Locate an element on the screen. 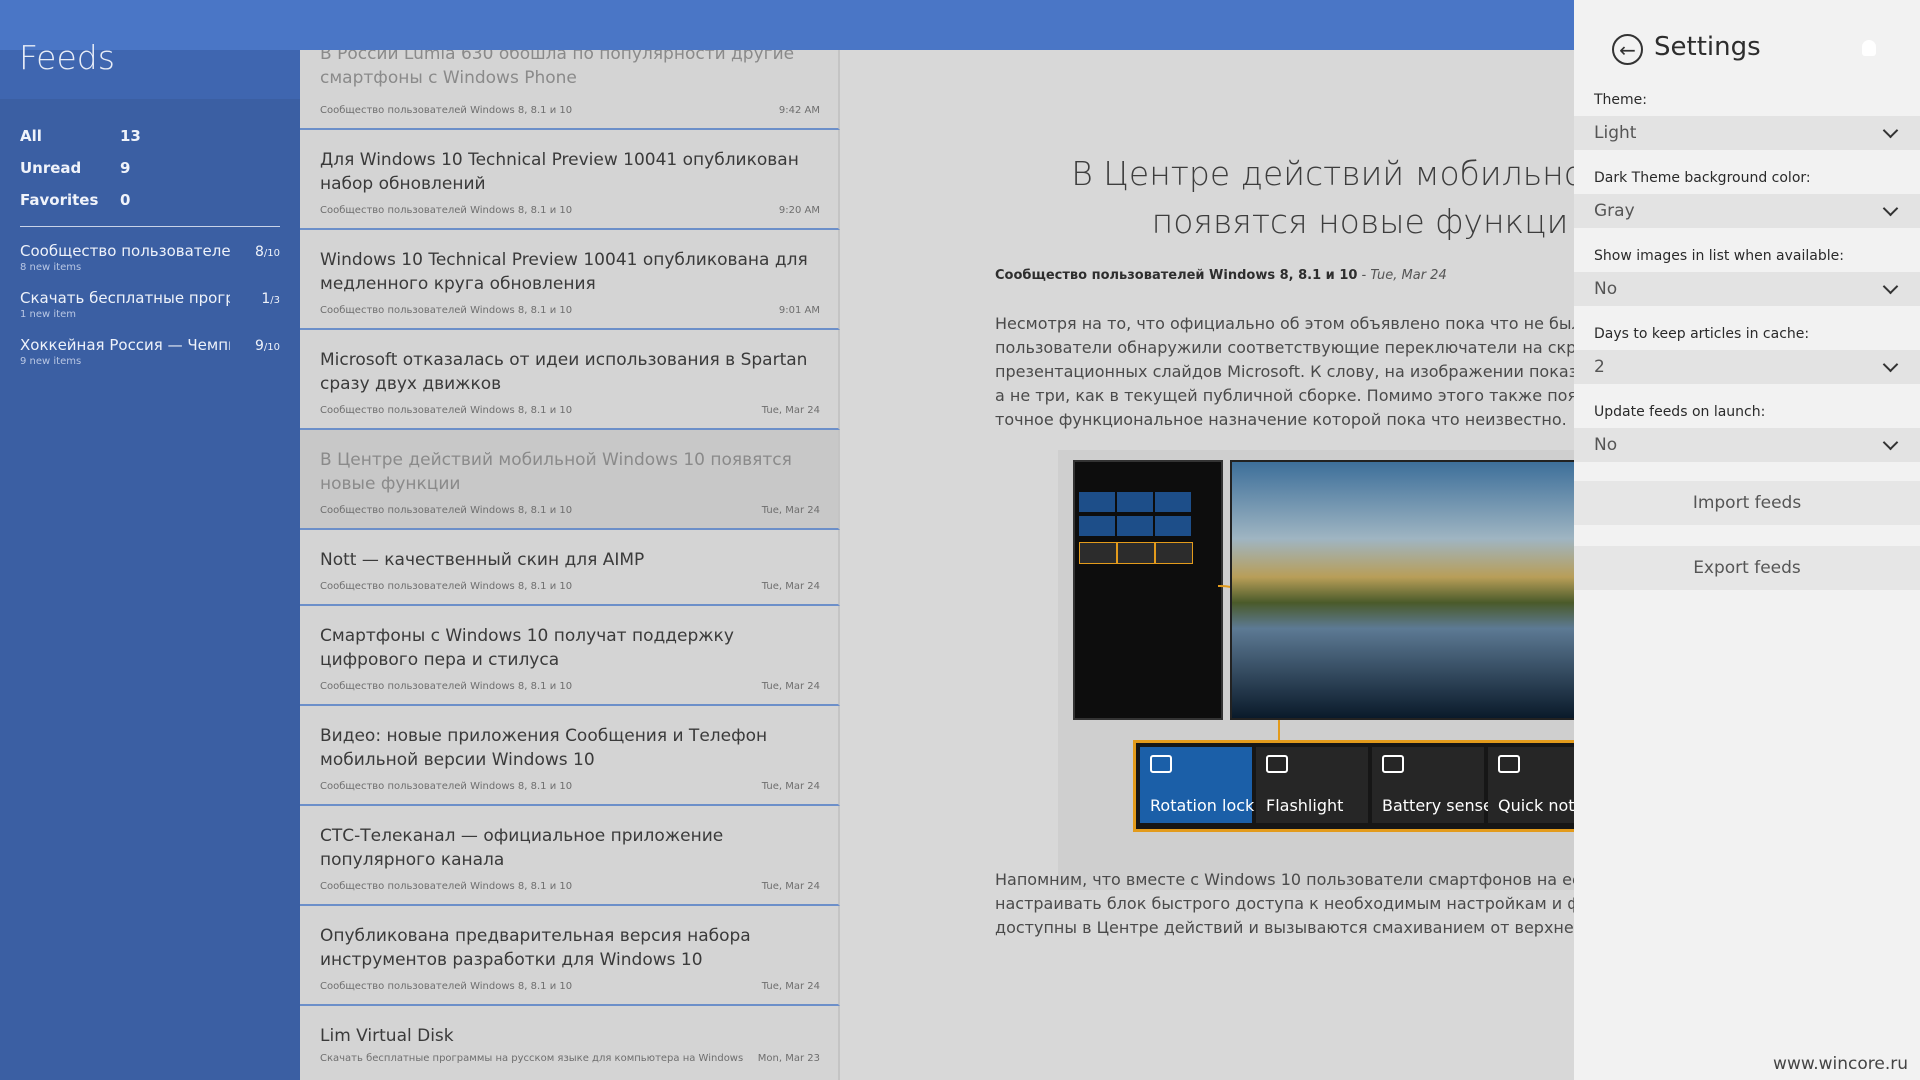 This screenshot has width=1920, height=1080. feed-count: 8/10 is located at coordinates (267, 252).